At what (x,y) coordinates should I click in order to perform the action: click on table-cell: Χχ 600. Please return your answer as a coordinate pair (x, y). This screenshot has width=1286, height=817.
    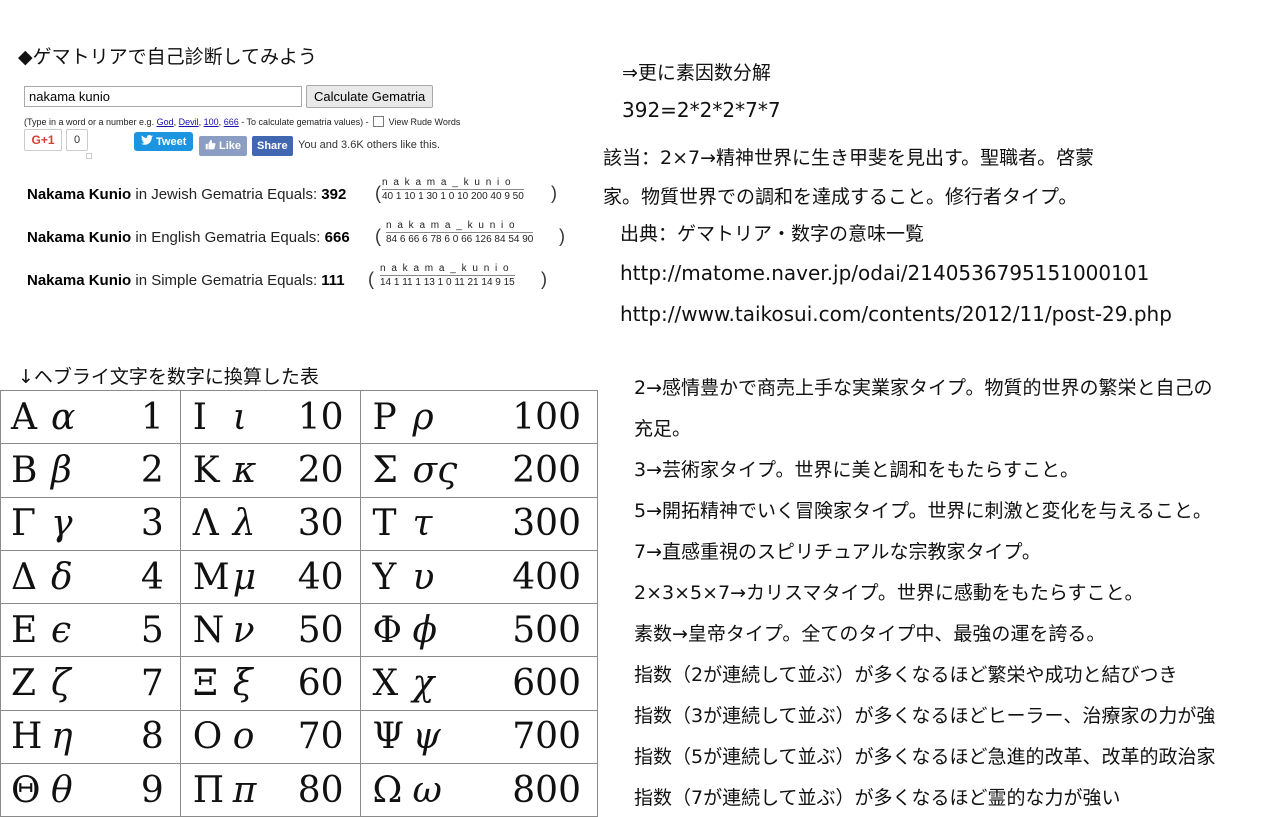
    Looking at the image, I should click on (478, 683).